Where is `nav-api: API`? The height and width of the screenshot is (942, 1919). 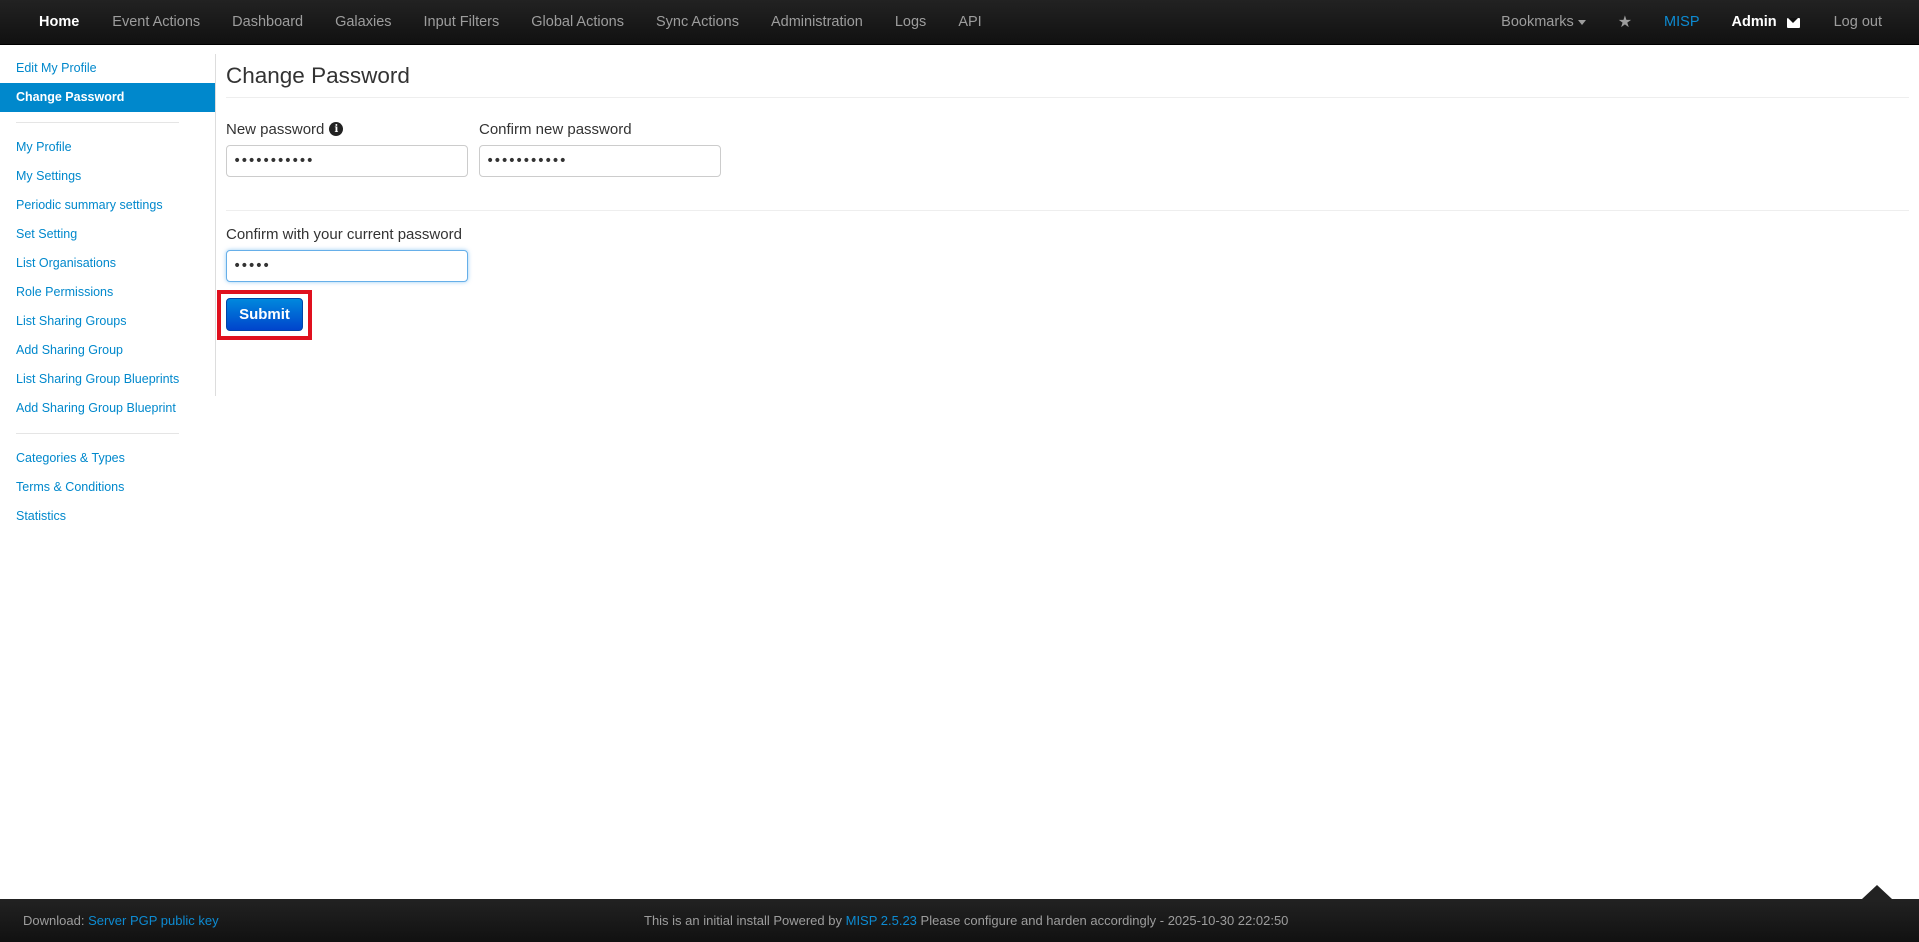
nav-api: API is located at coordinates (969, 22).